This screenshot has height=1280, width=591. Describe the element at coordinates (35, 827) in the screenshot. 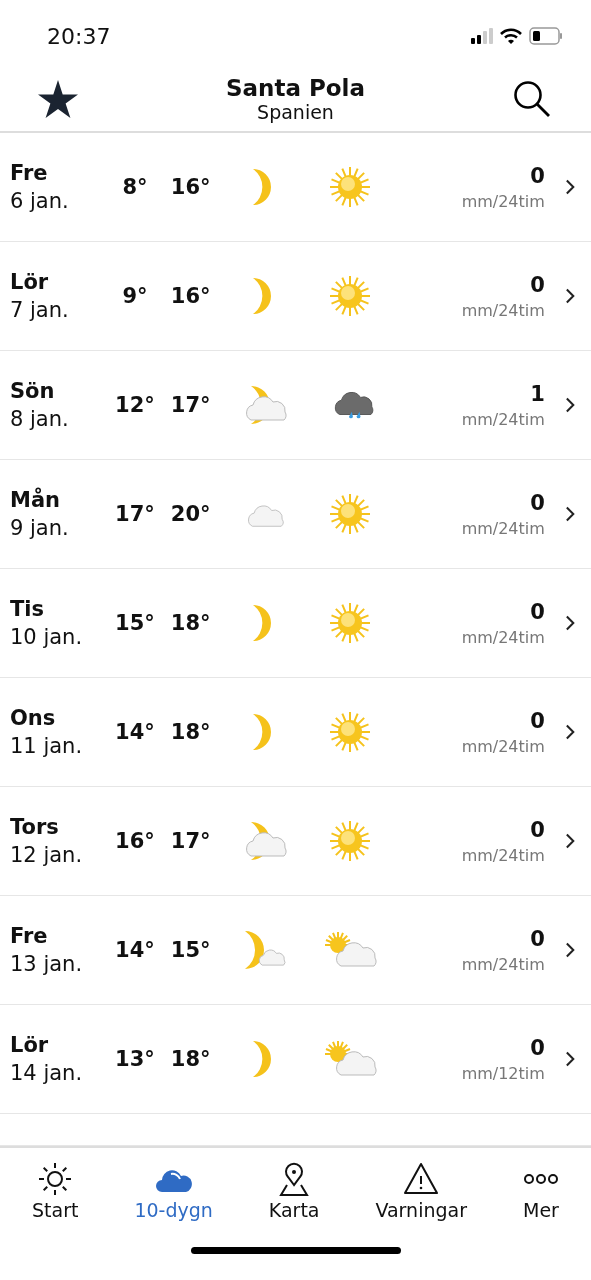

I see `day-name: Tors` at that location.